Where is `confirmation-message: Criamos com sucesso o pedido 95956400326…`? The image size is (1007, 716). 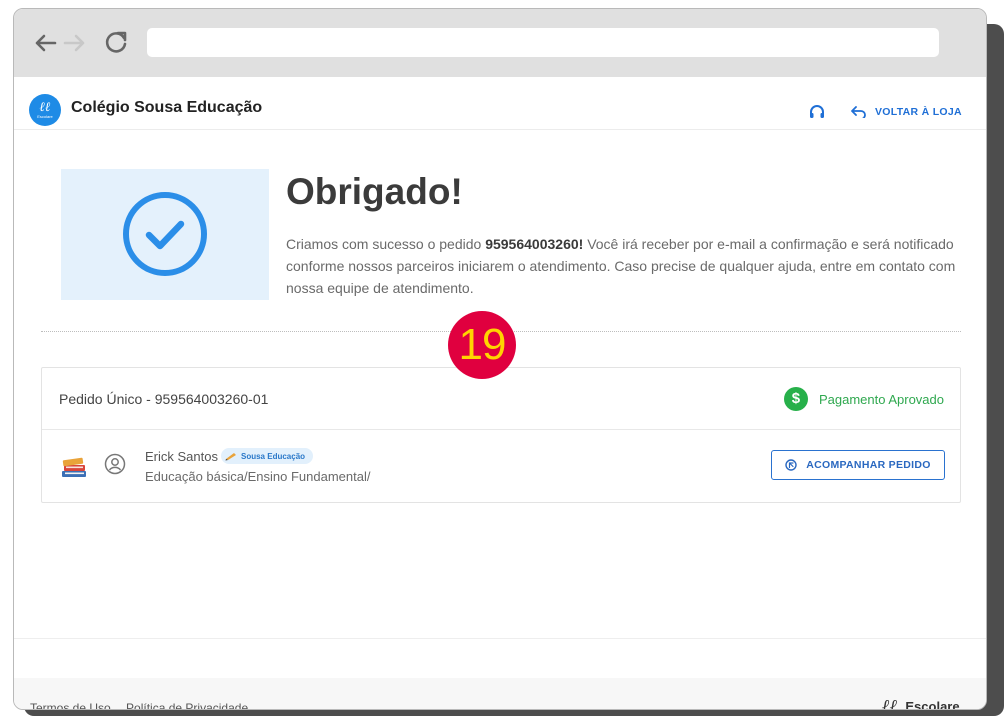
confirmation-message: Criamos com sucesso o pedido 95956400326… is located at coordinates (623, 266).